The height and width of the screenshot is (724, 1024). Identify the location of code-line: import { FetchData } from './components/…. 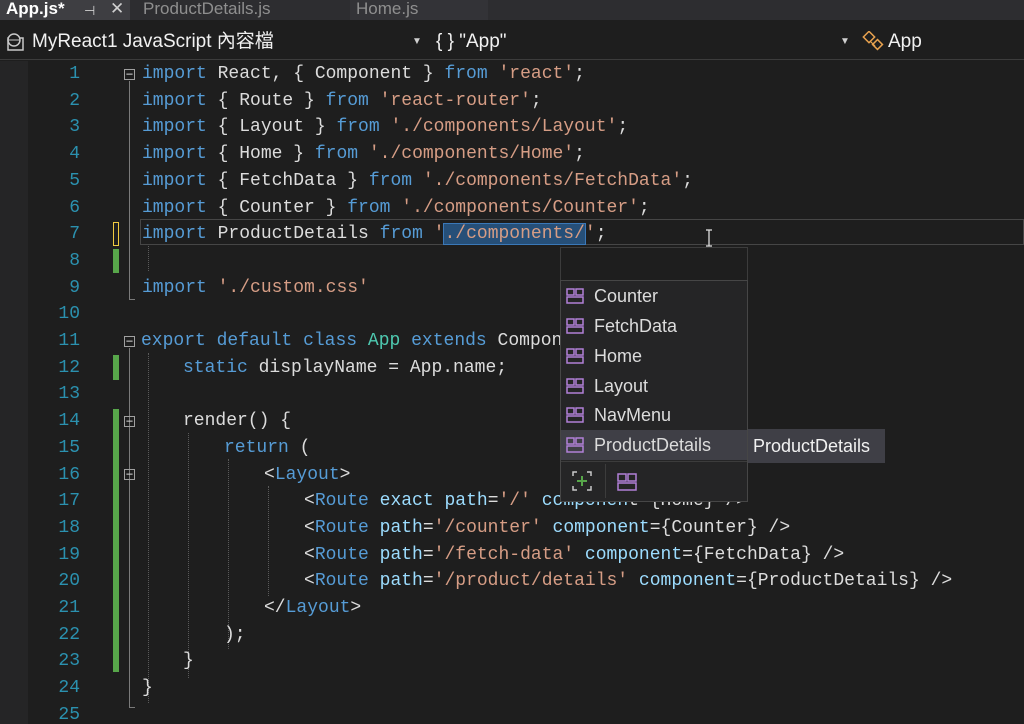
(417, 181).